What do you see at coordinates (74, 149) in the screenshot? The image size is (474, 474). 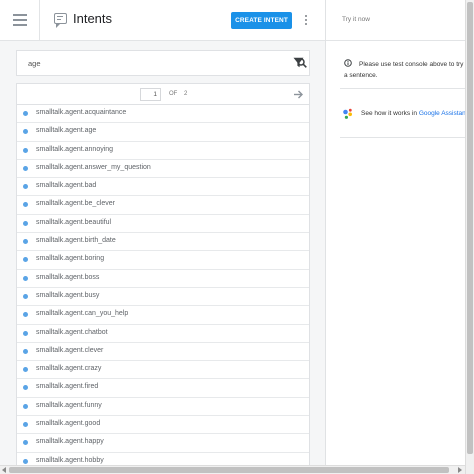 I see `intent-name: smalltalk.agent.annoying` at bounding box center [74, 149].